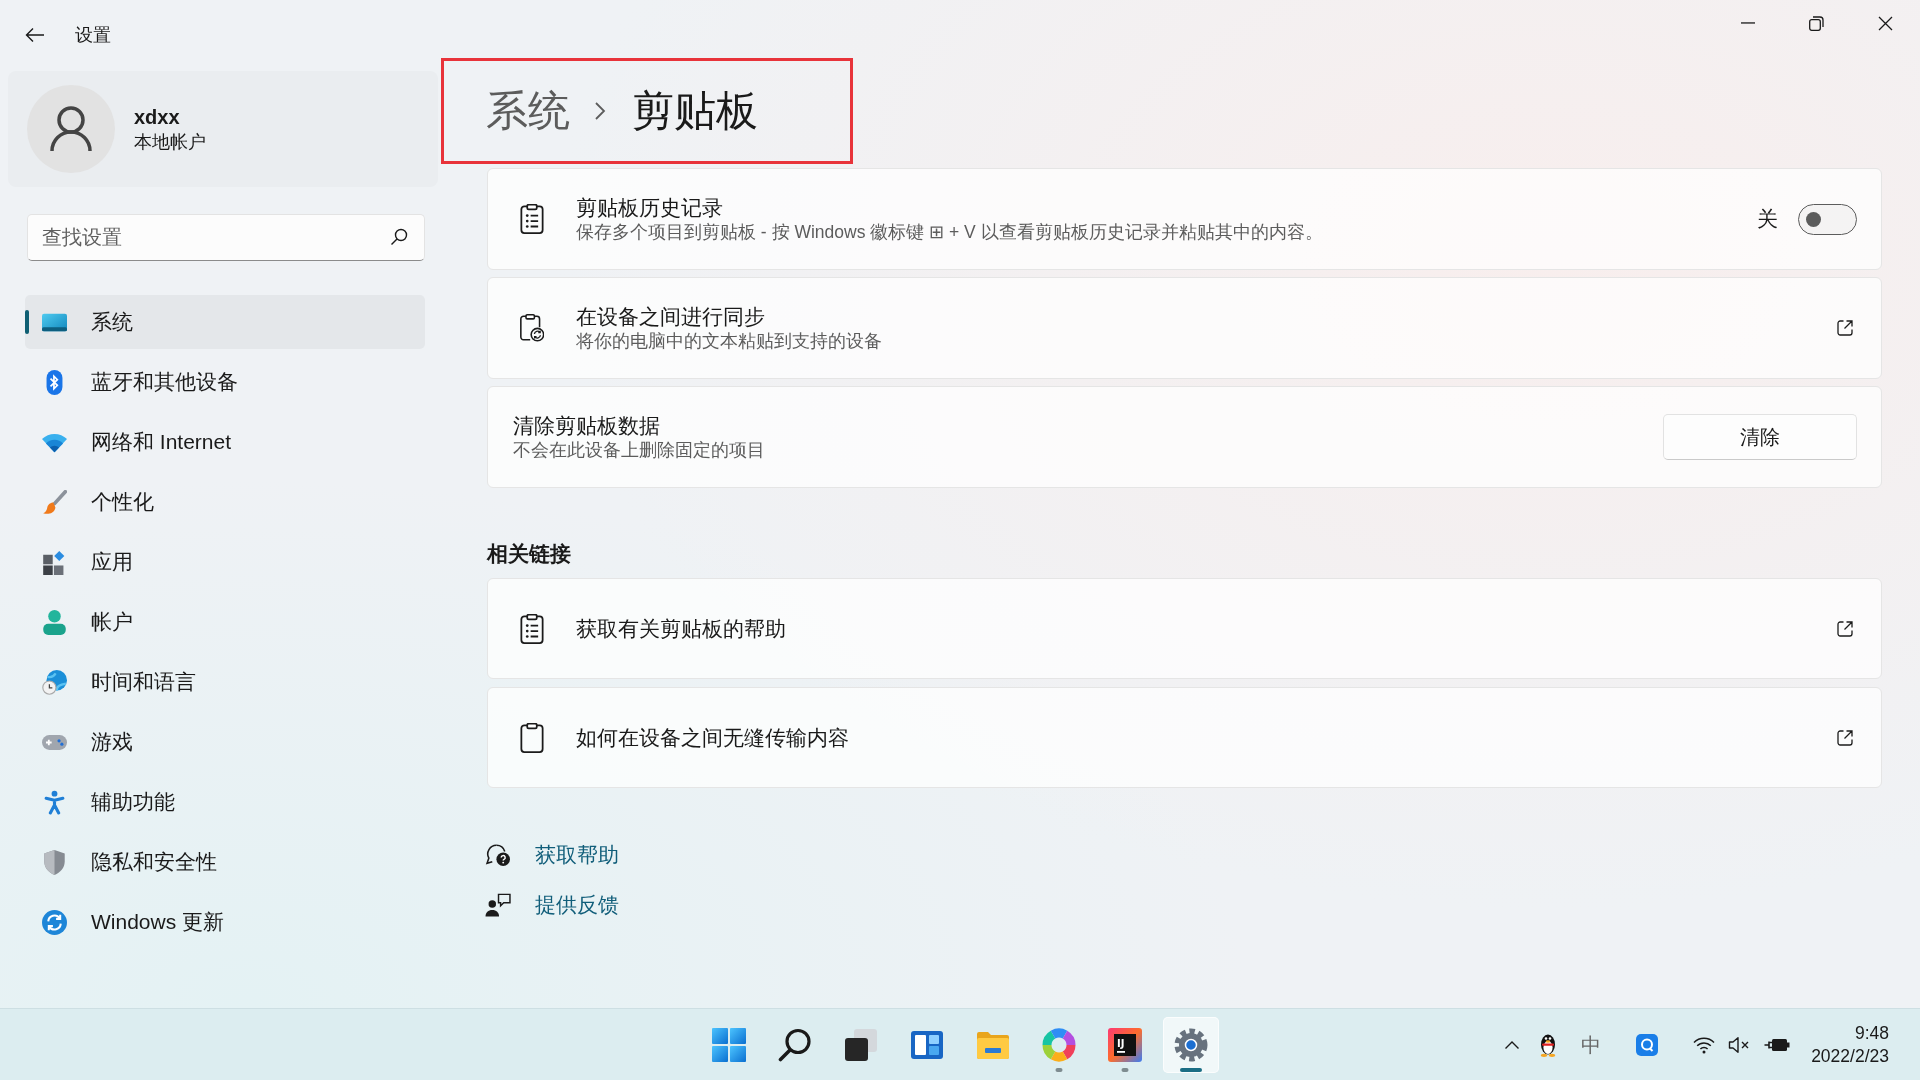 Image resolution: width=1920 pixels, height=1080 pixels. What do you see at coordinates (170, 142) in the screenshot?
I see `account-type: 本地帐户` at bounding box center [170, 142].